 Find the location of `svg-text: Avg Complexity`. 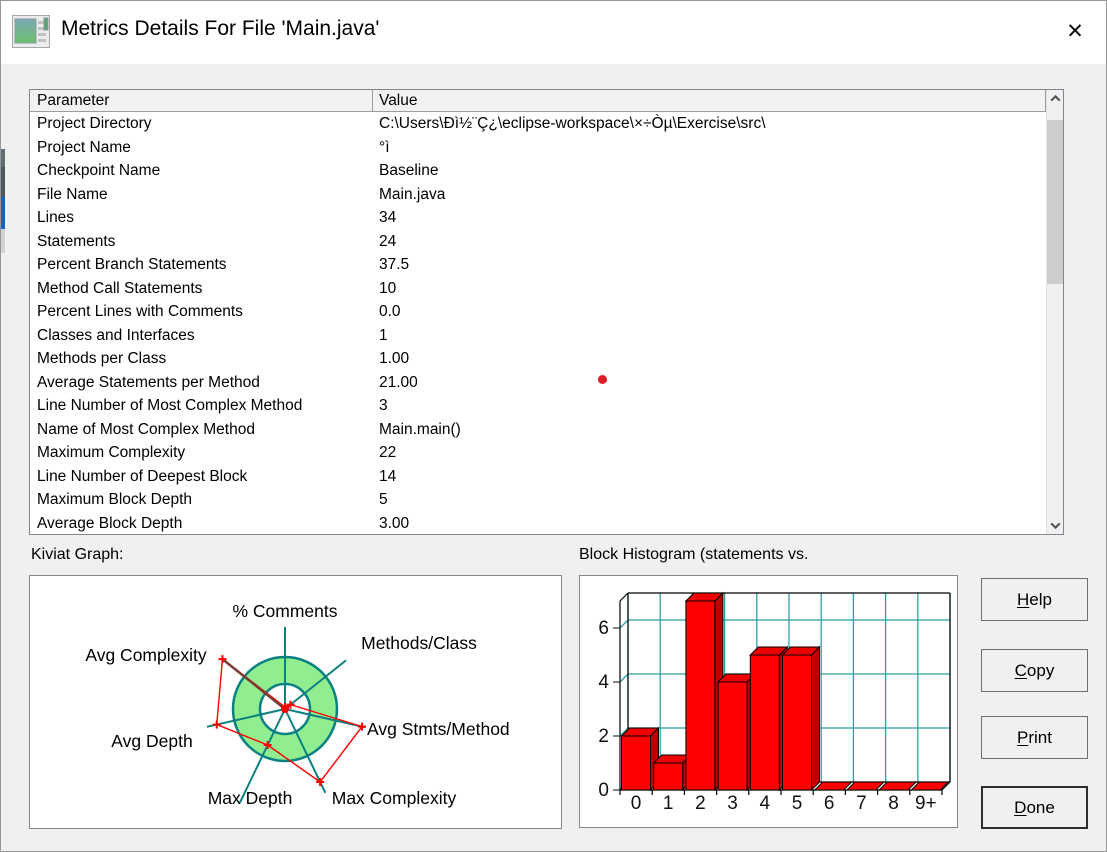

svg-text: Avg Complexity is located at coordinates (146, 655).